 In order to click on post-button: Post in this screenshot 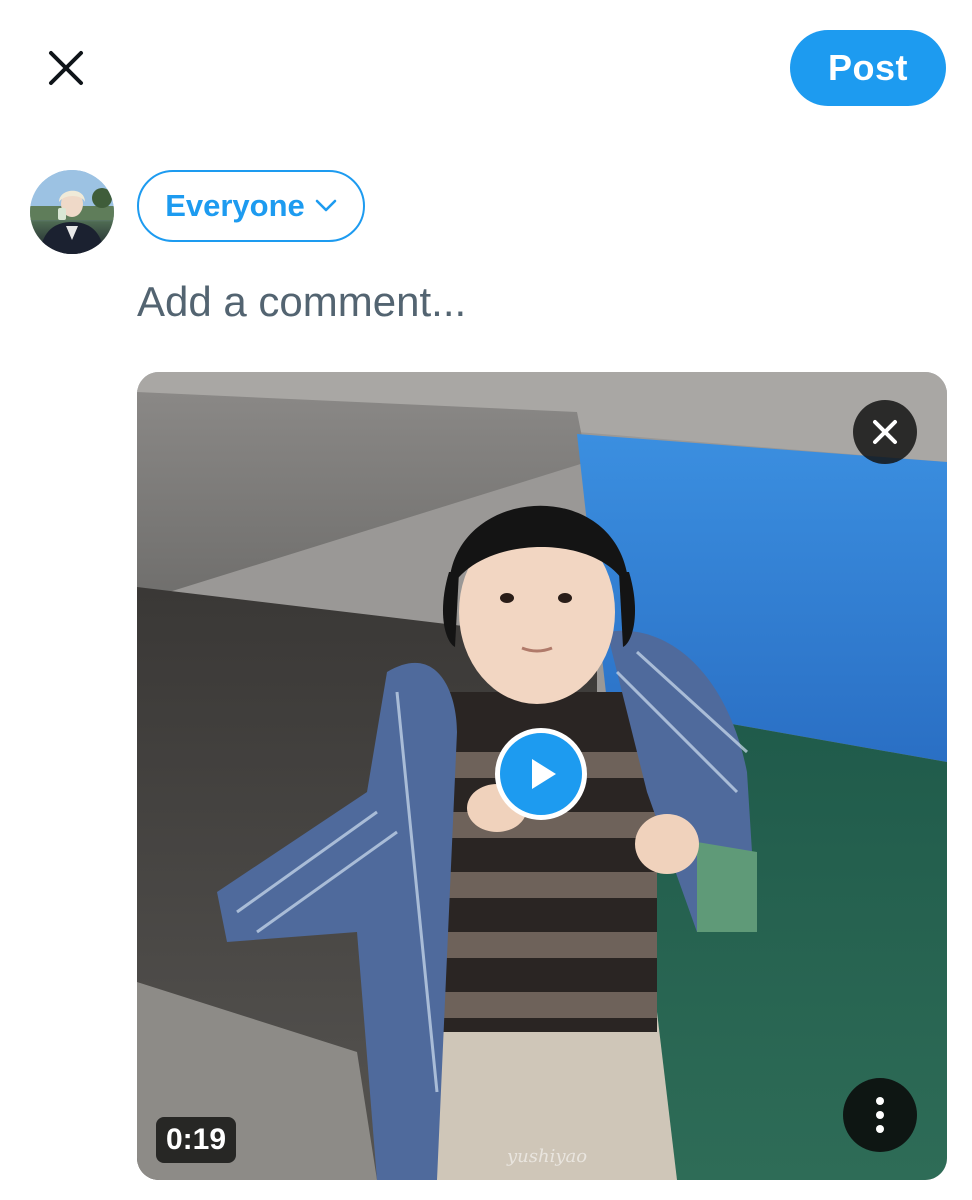, I will do `click(868, 68)`.